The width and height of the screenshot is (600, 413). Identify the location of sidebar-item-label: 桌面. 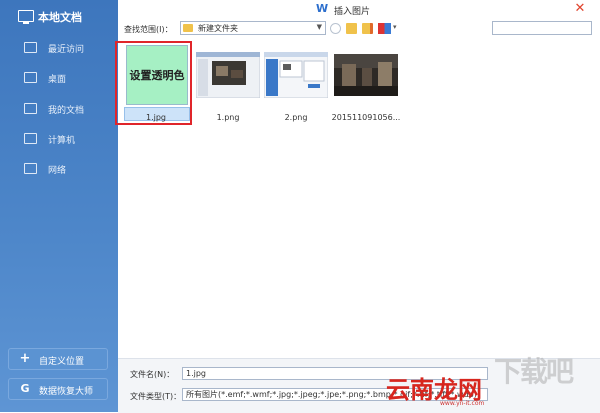
(57, 80).